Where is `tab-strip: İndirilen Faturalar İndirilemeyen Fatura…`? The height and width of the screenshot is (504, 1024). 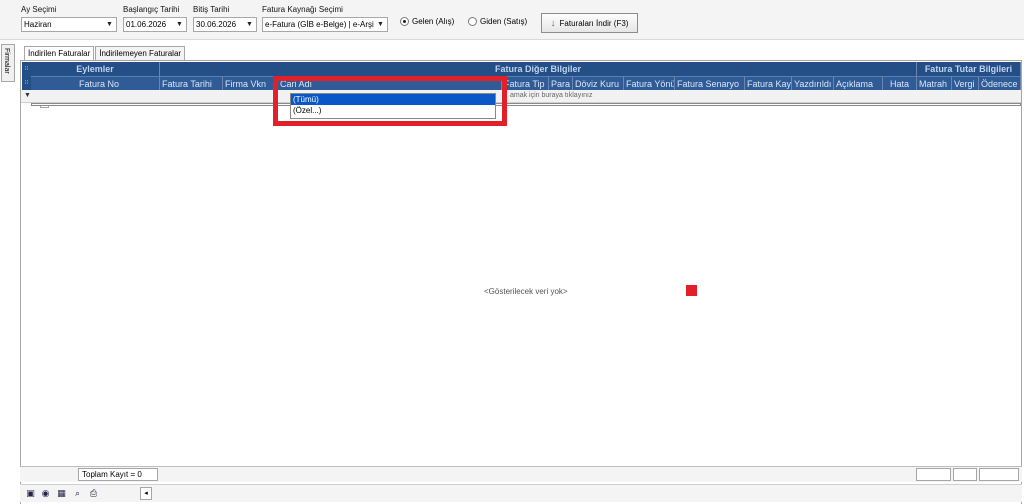
tab-strip: İndirilen Faturalar İndirilemeyen Fatura… is located at coordinates (105, 53).